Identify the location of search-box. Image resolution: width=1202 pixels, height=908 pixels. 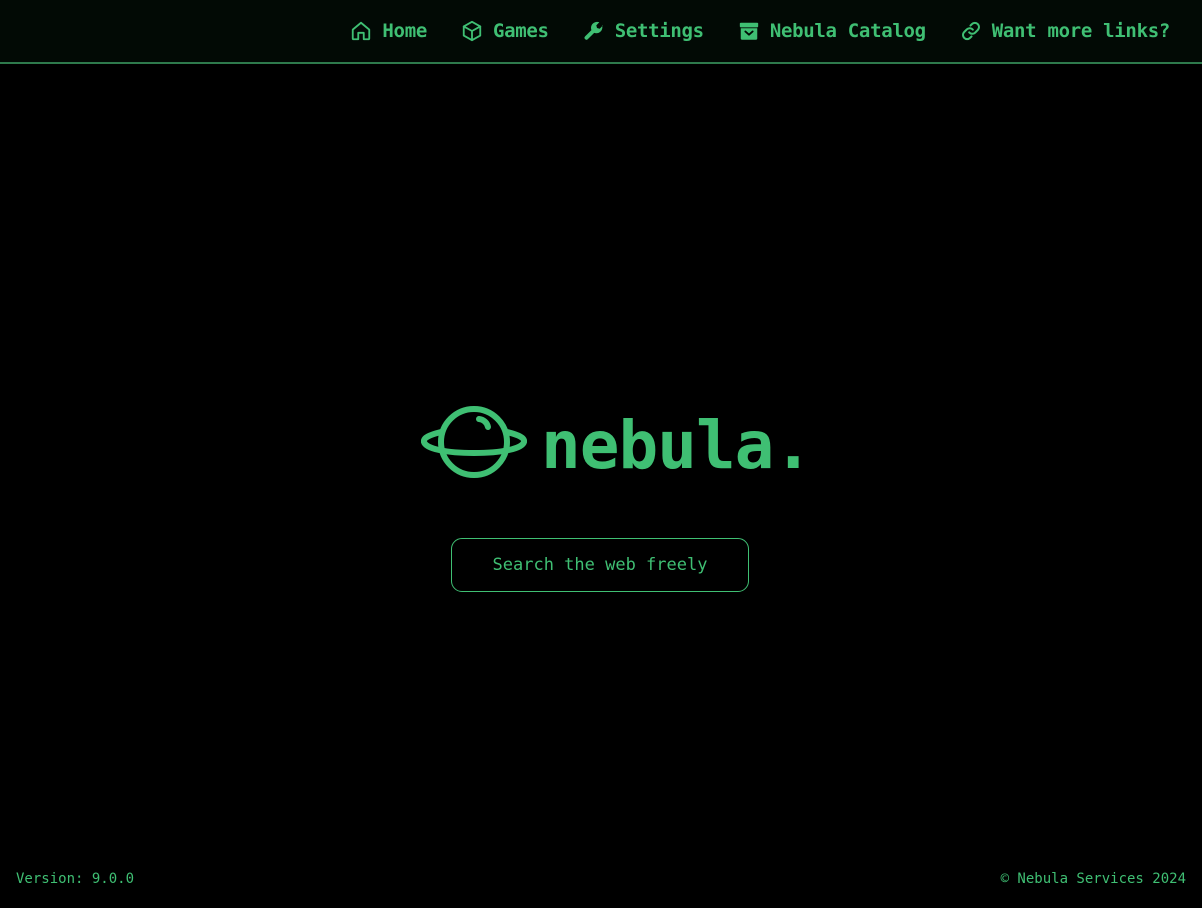
(600, 565).